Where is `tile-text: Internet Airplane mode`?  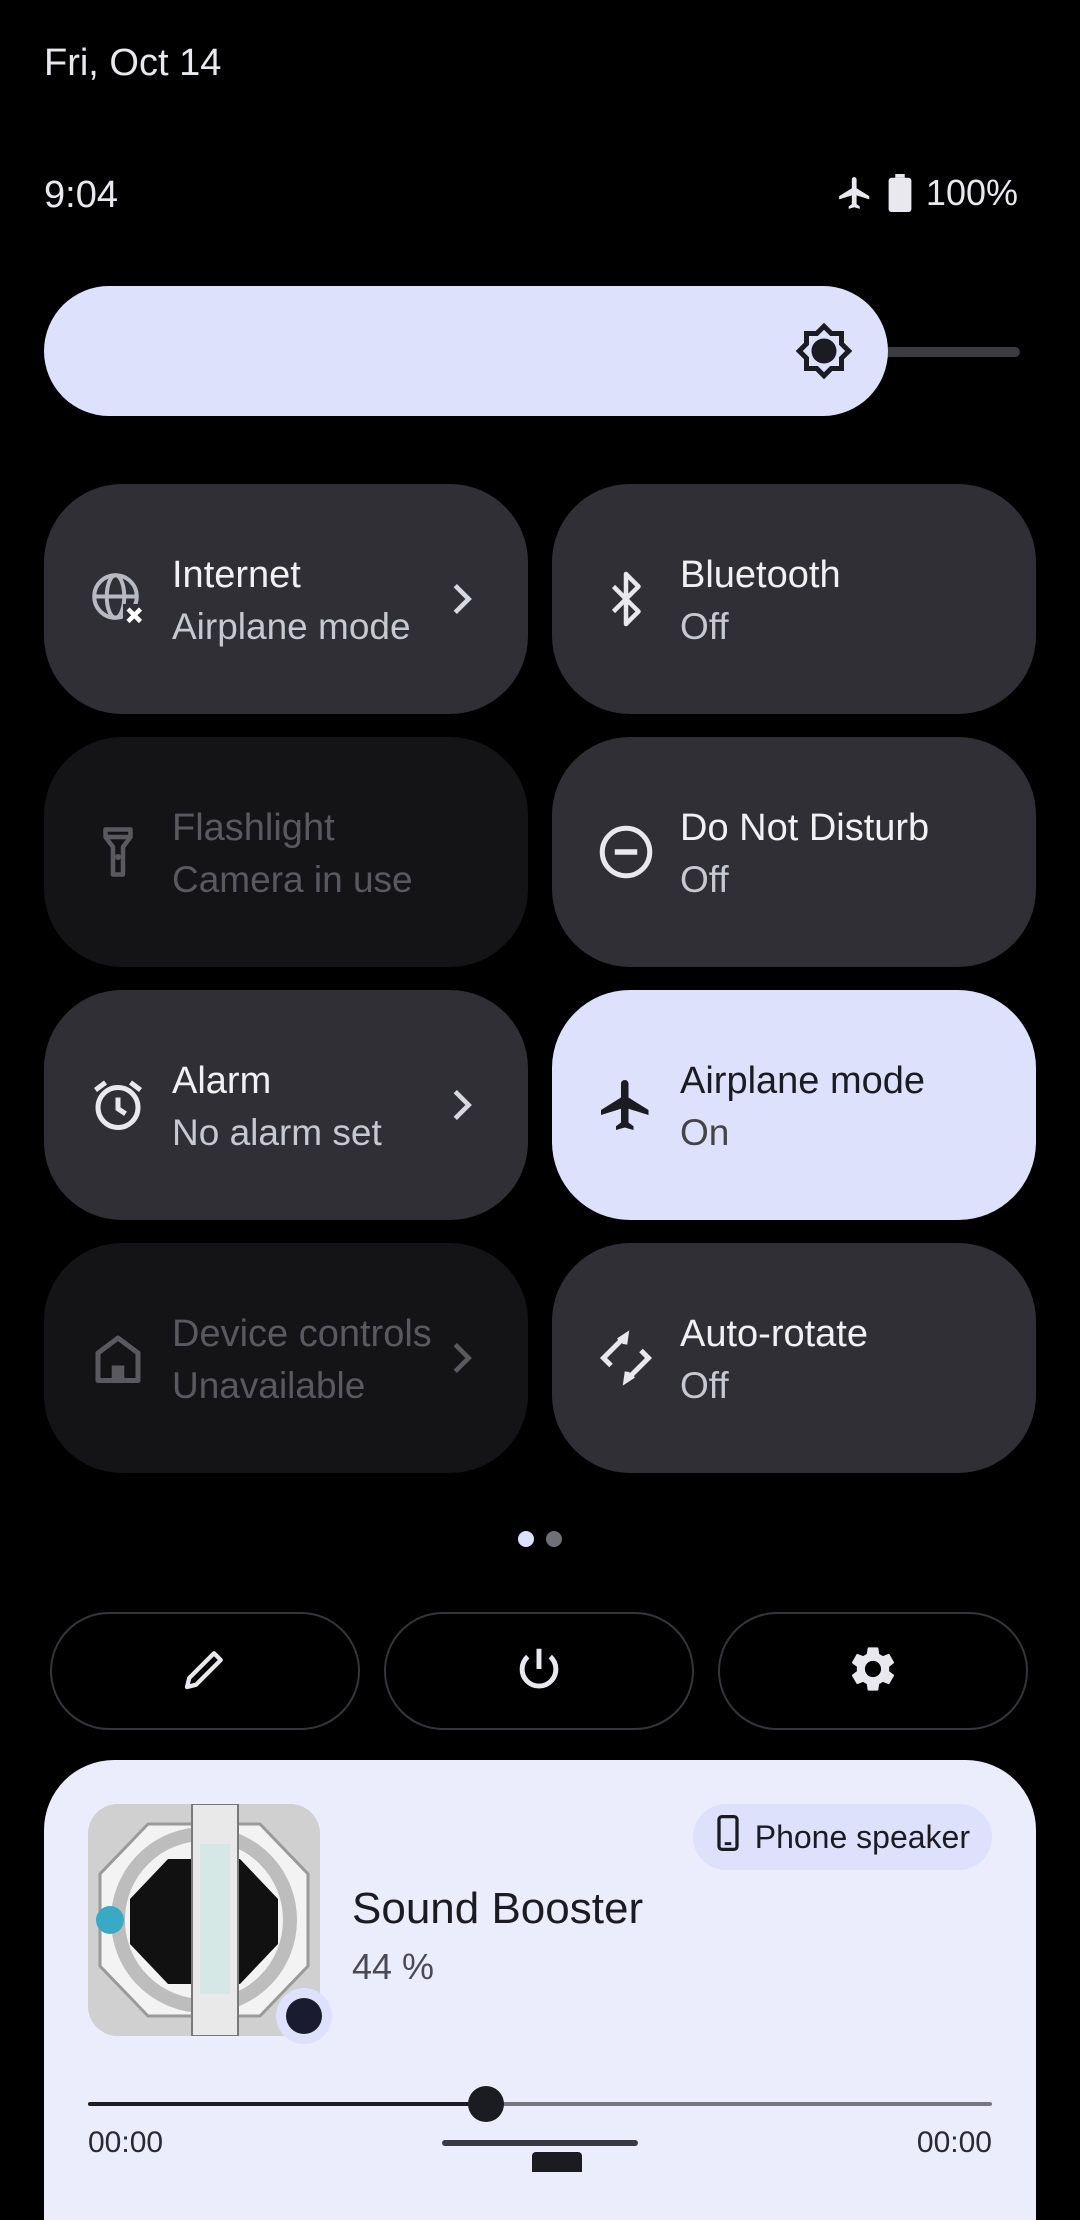 tile-text: Internet Airplane mode is located at coordinates (307, 602).